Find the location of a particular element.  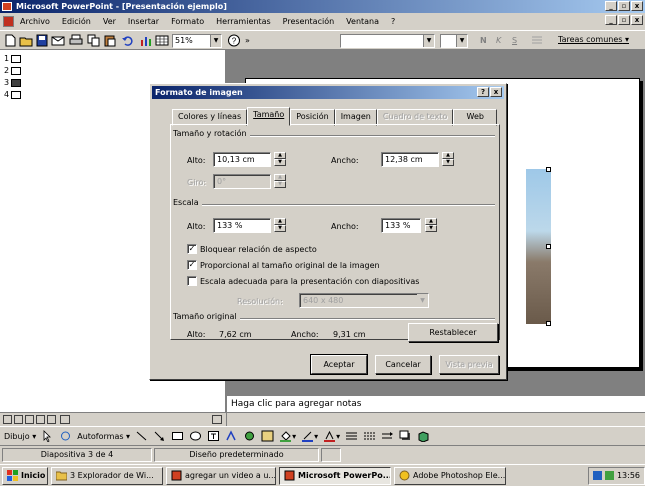

menu-formato: Formato is located at coordinates (187, 21).